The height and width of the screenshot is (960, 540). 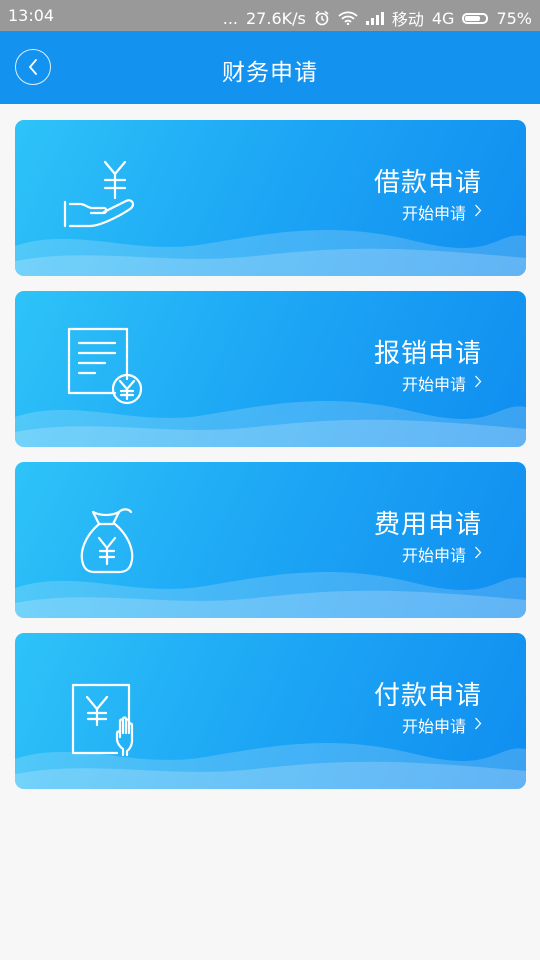 I want to click on app-header: 财务申请, so click(x=270, y=67).